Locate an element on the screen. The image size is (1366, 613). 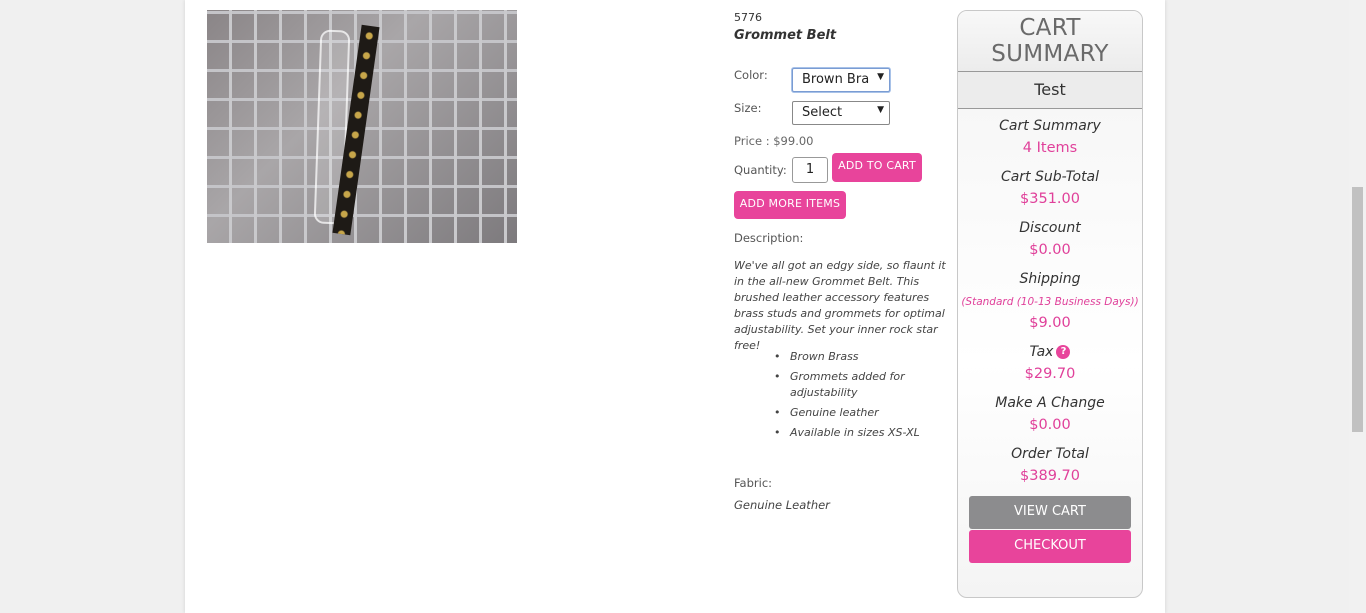
checkout-button: CHECKOUT is located at coordinates (1050, 546).